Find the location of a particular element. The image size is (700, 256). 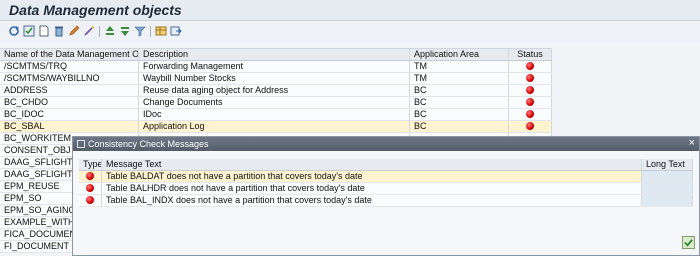

cell-description: Application Log is located at coordinates (274, 126).